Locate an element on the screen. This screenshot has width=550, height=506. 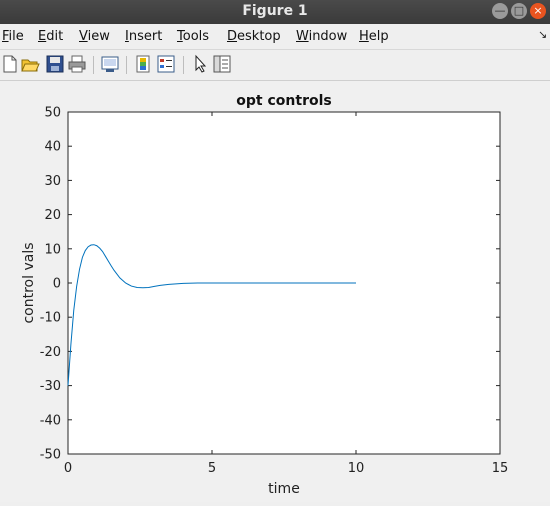
menu-window: Window is located at coordinates (321, 36).